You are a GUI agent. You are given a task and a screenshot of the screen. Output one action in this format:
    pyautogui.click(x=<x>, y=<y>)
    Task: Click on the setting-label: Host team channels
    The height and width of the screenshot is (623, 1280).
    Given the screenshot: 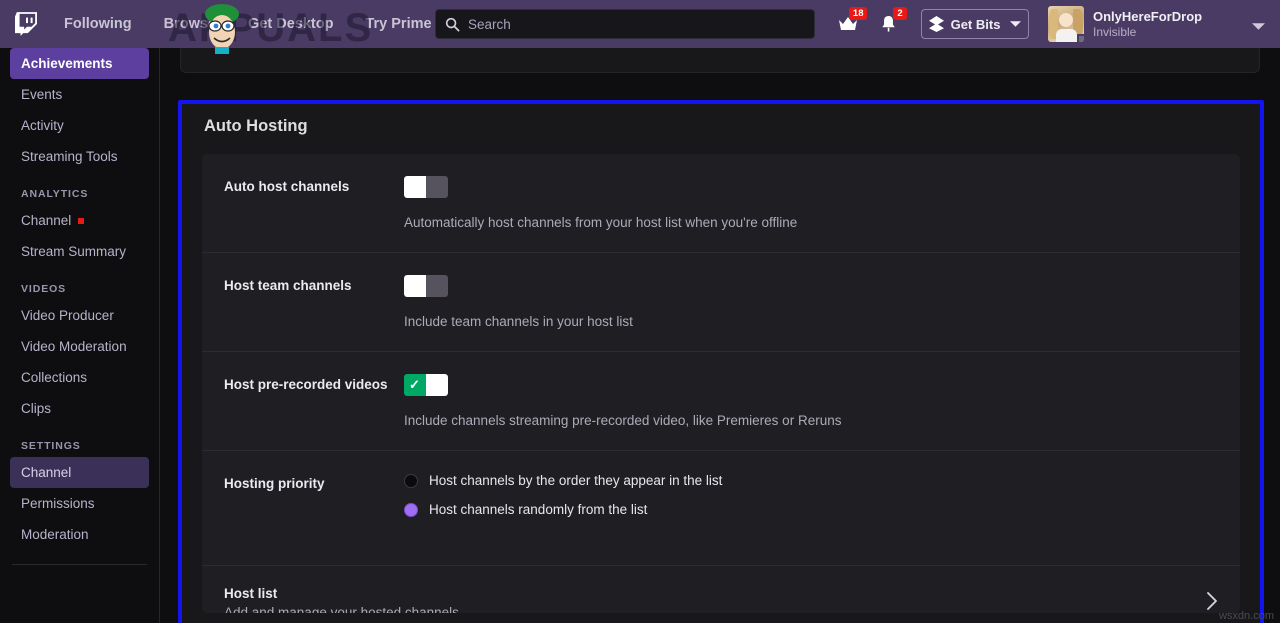 What is the action you would take?
    pyautogui.click(x=288, y=285)
    